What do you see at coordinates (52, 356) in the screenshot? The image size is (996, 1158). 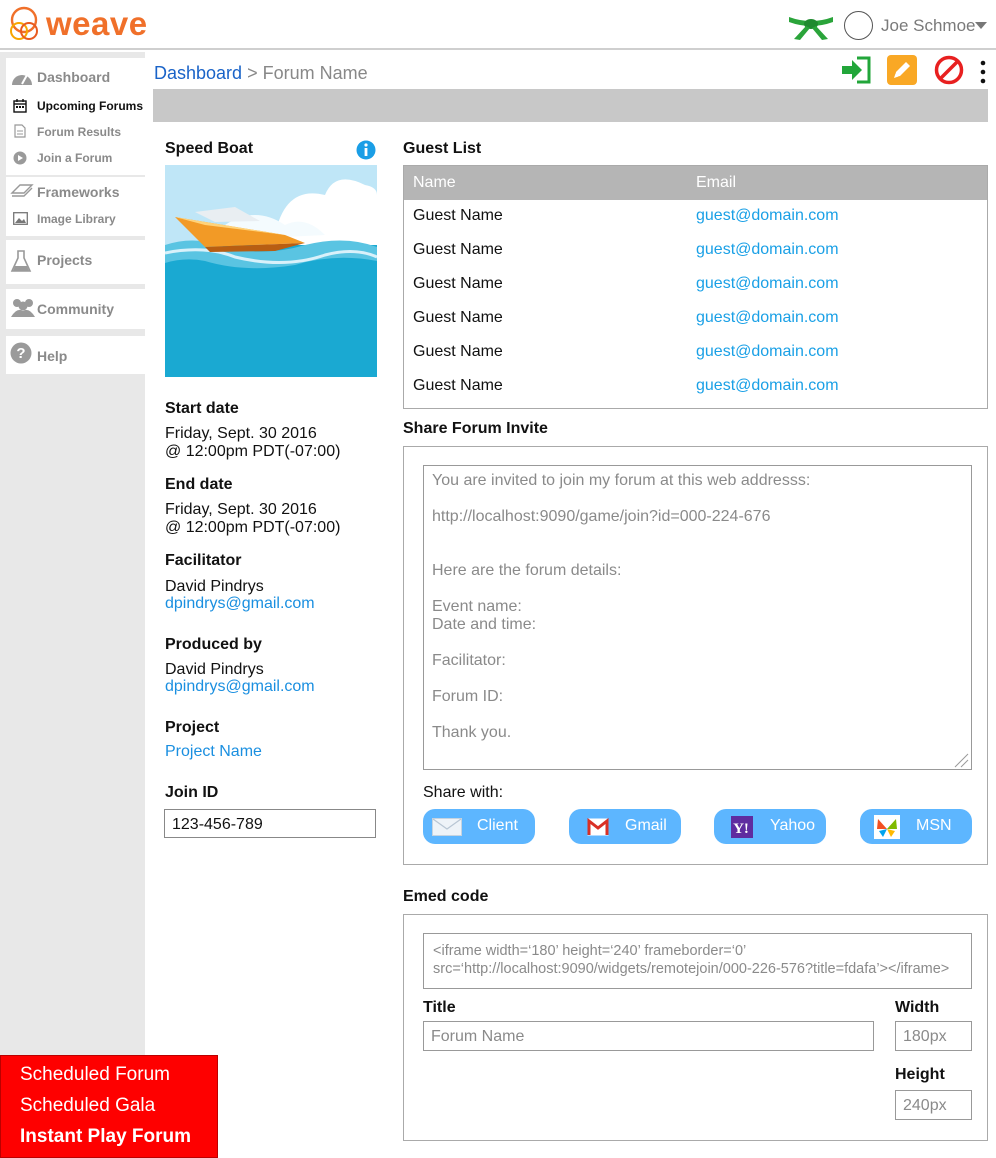 I see `sidebar-item-help: Help` at bounding box center [52, 356].